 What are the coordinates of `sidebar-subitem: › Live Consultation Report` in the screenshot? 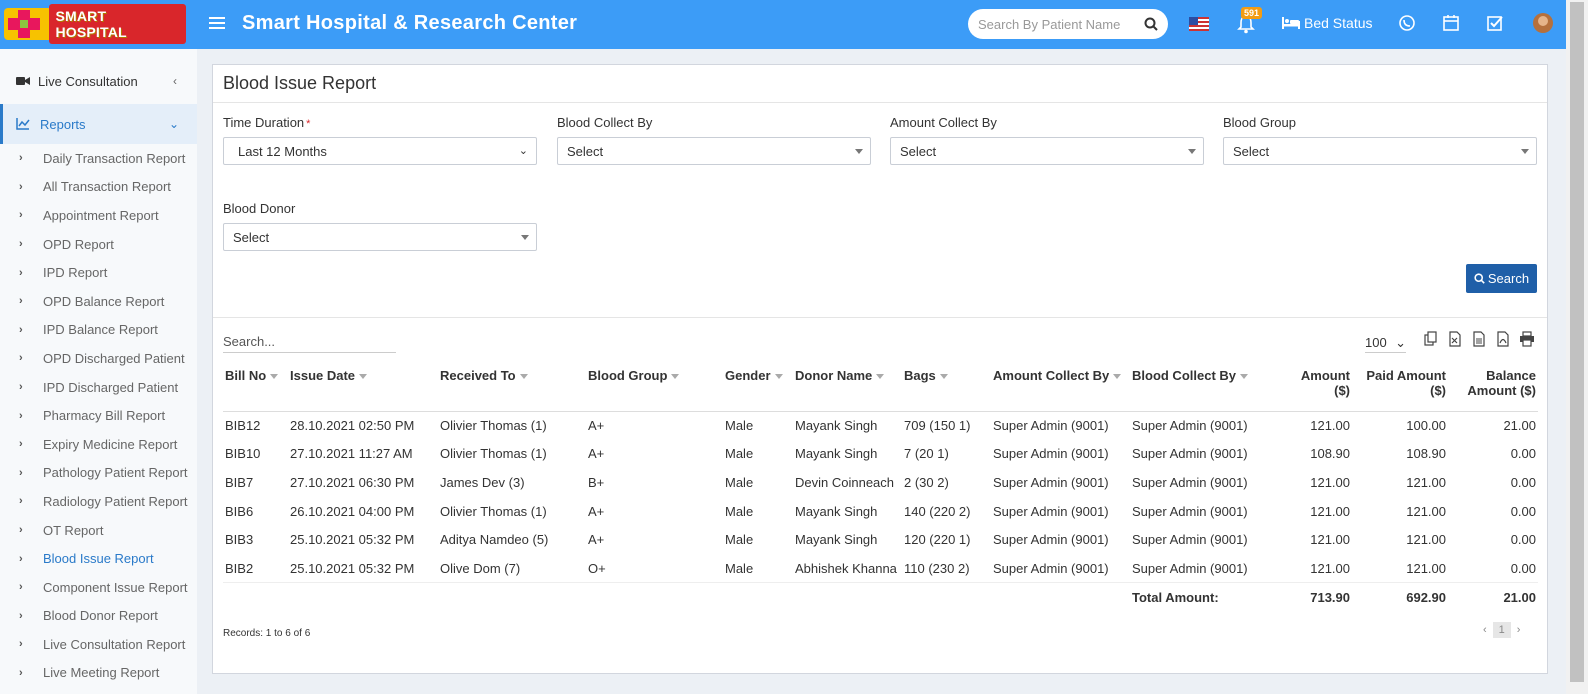 It's located at (98, 644).